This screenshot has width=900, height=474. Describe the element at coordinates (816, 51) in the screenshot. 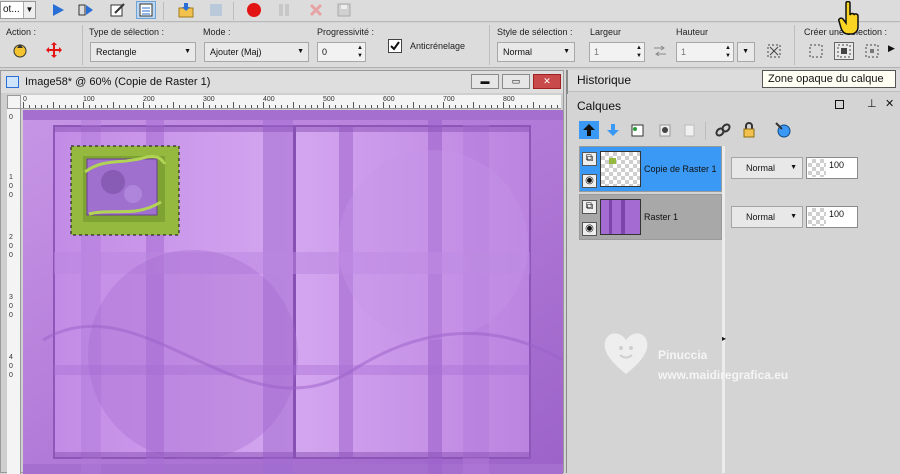

I see `selection-from-mask-icon` at that location.